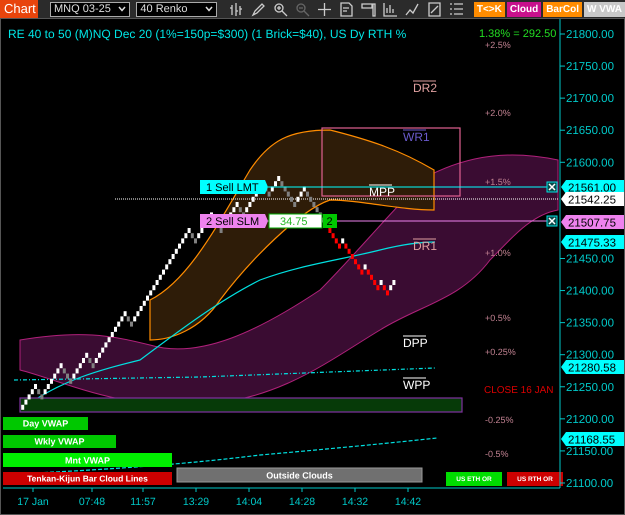 The width and height of the screenshot is (625, 515). Describe the element at coordinates (517, 34) in the screenshot. I see `change-readout: 1.38% = 292.50` at that location.